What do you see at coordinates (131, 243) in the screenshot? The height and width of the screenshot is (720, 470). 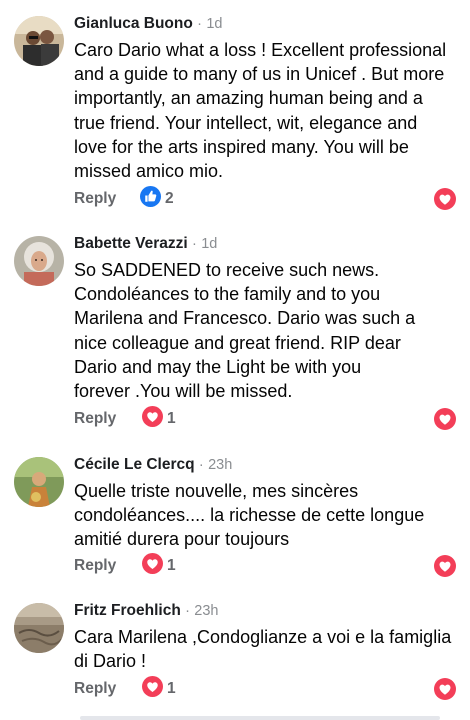 I see `comment-author: Babette Verazzi` at bounding box center [131, 243].